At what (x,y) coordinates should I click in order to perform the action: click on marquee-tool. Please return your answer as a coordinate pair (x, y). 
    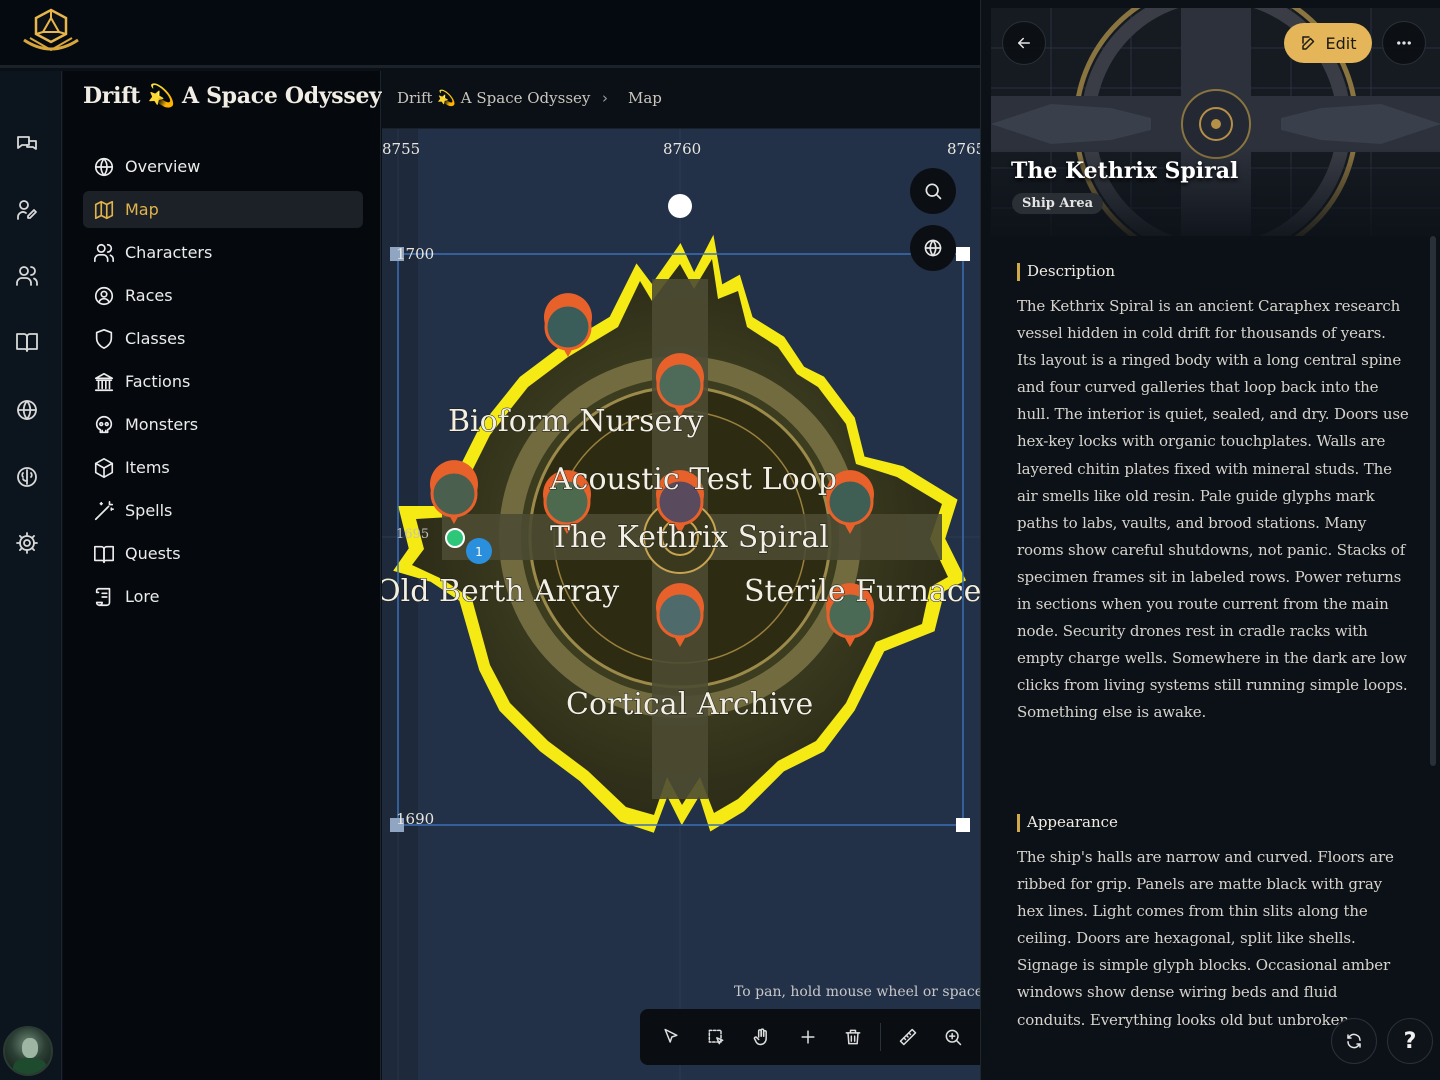
    Looking at the image, I should click on (717, 1037).